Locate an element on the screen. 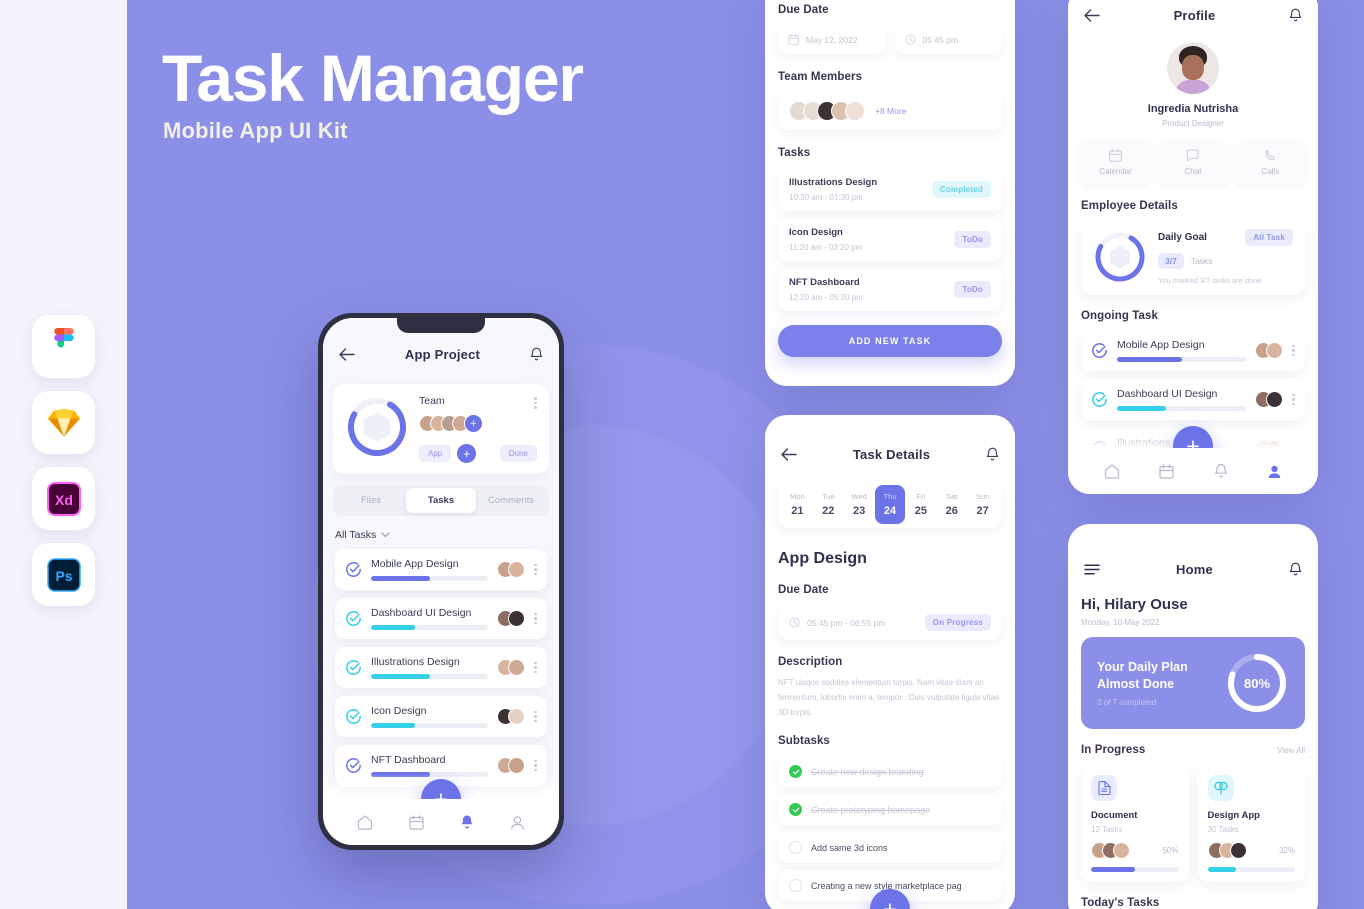 The image size is (1364, 909). due-date-field: May 12, 2022 is located at coordinates (832, 39).